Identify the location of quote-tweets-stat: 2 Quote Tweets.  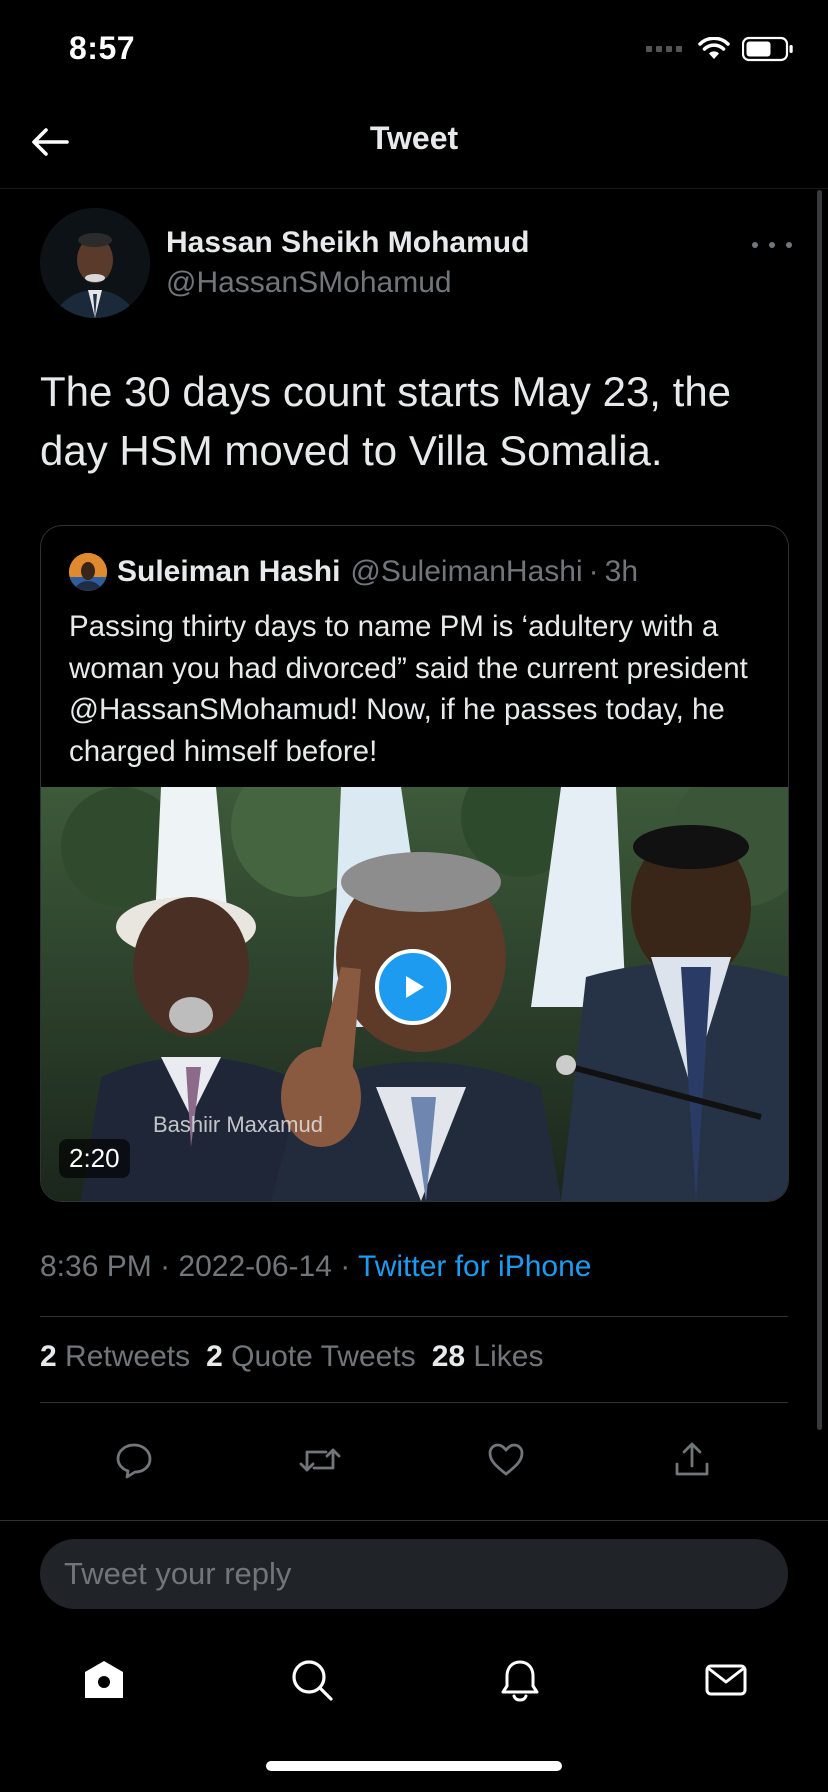
(311, 1357).